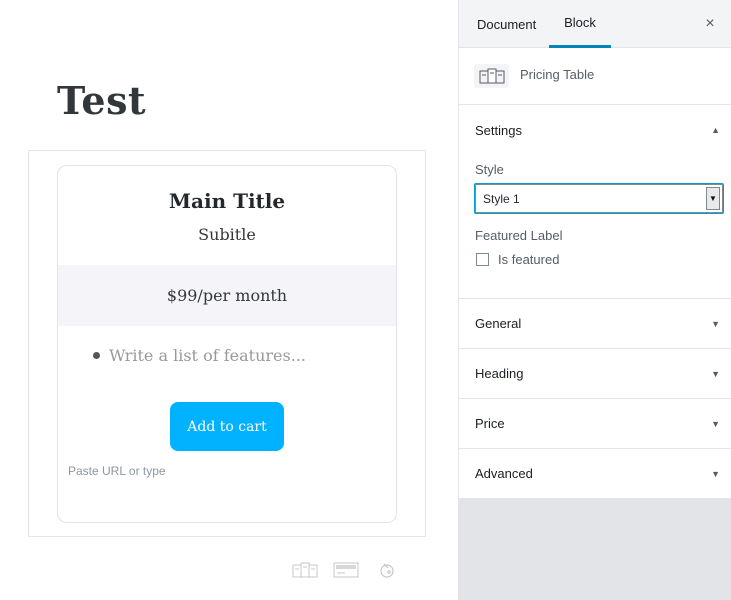 This screenshot has height=600, width=731. What do you see at coordinates (117, 471) in the screenshot?
I see `url-input: Paste URL or type` at bounding box center [117, 471].